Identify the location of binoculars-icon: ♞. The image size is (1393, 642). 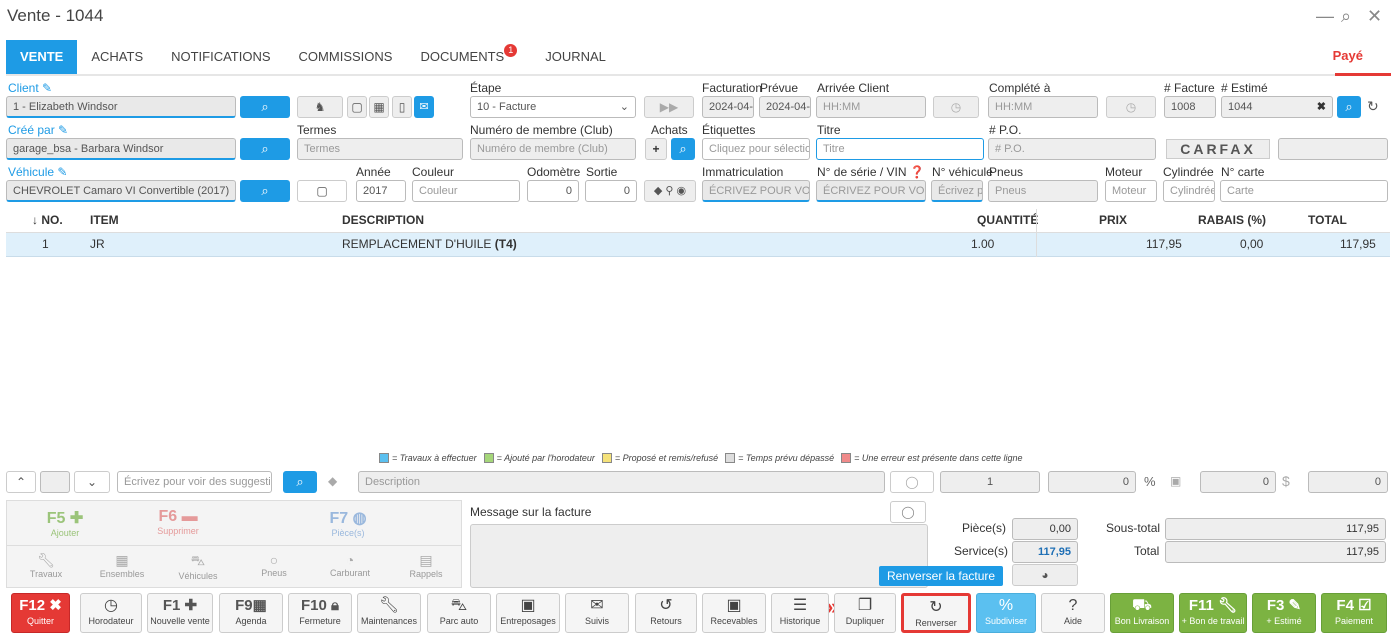
(320, 107).